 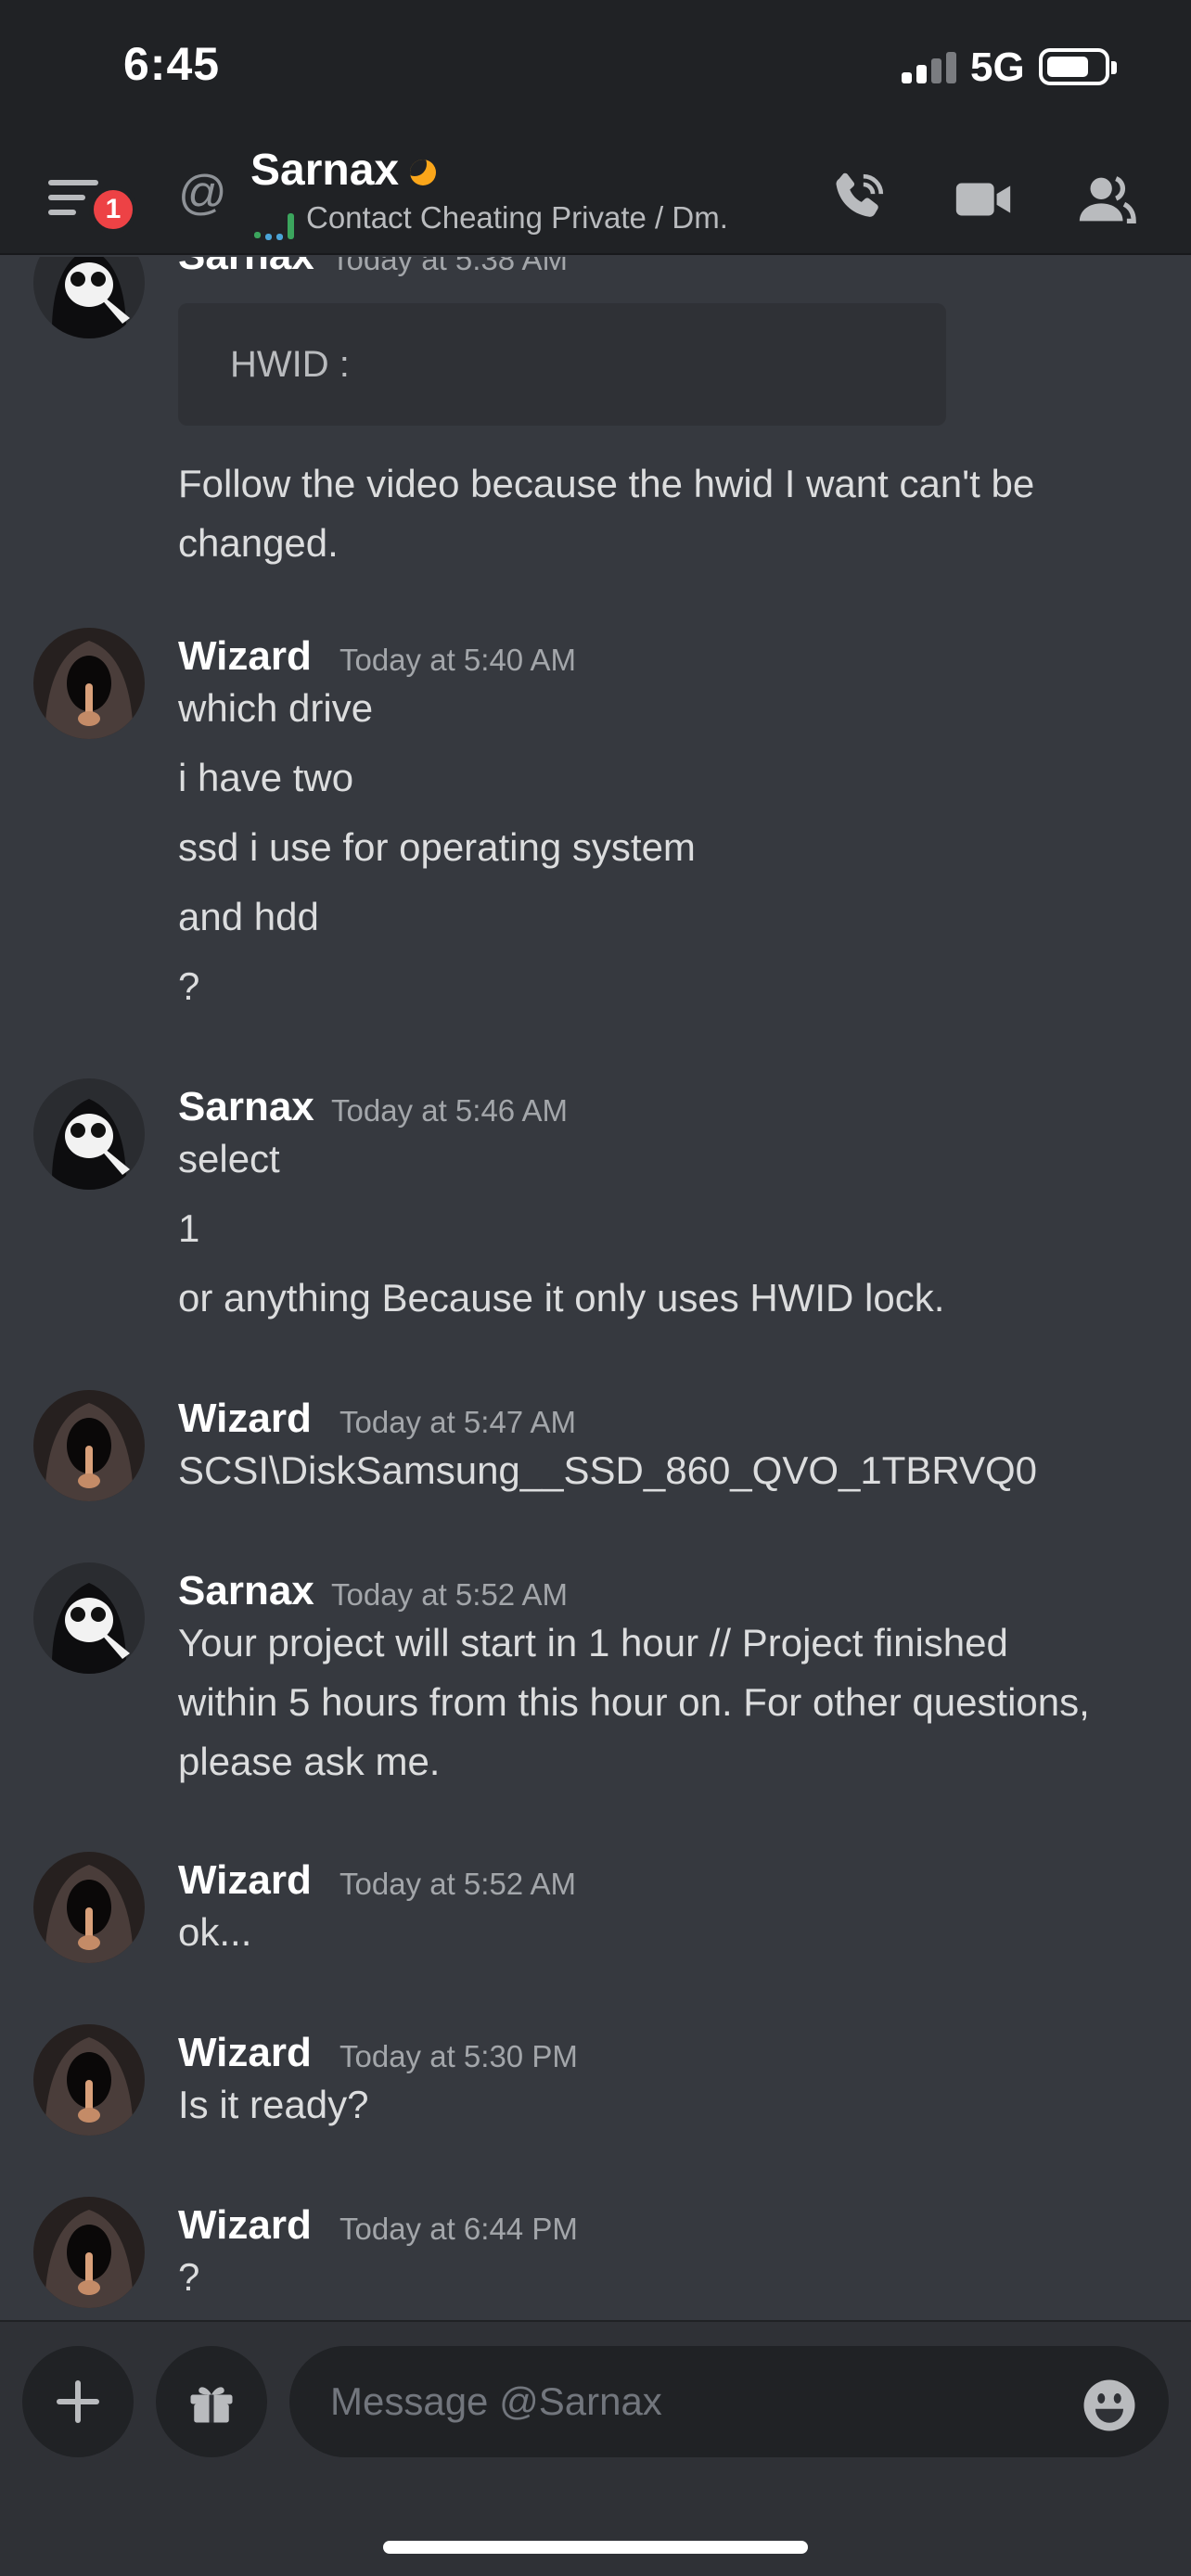 What do you see at coordinates (458, 2056) in the screenshot?
I see `message-timestamp: Today at 5:30 PM` at bounding box center [458, 2056].